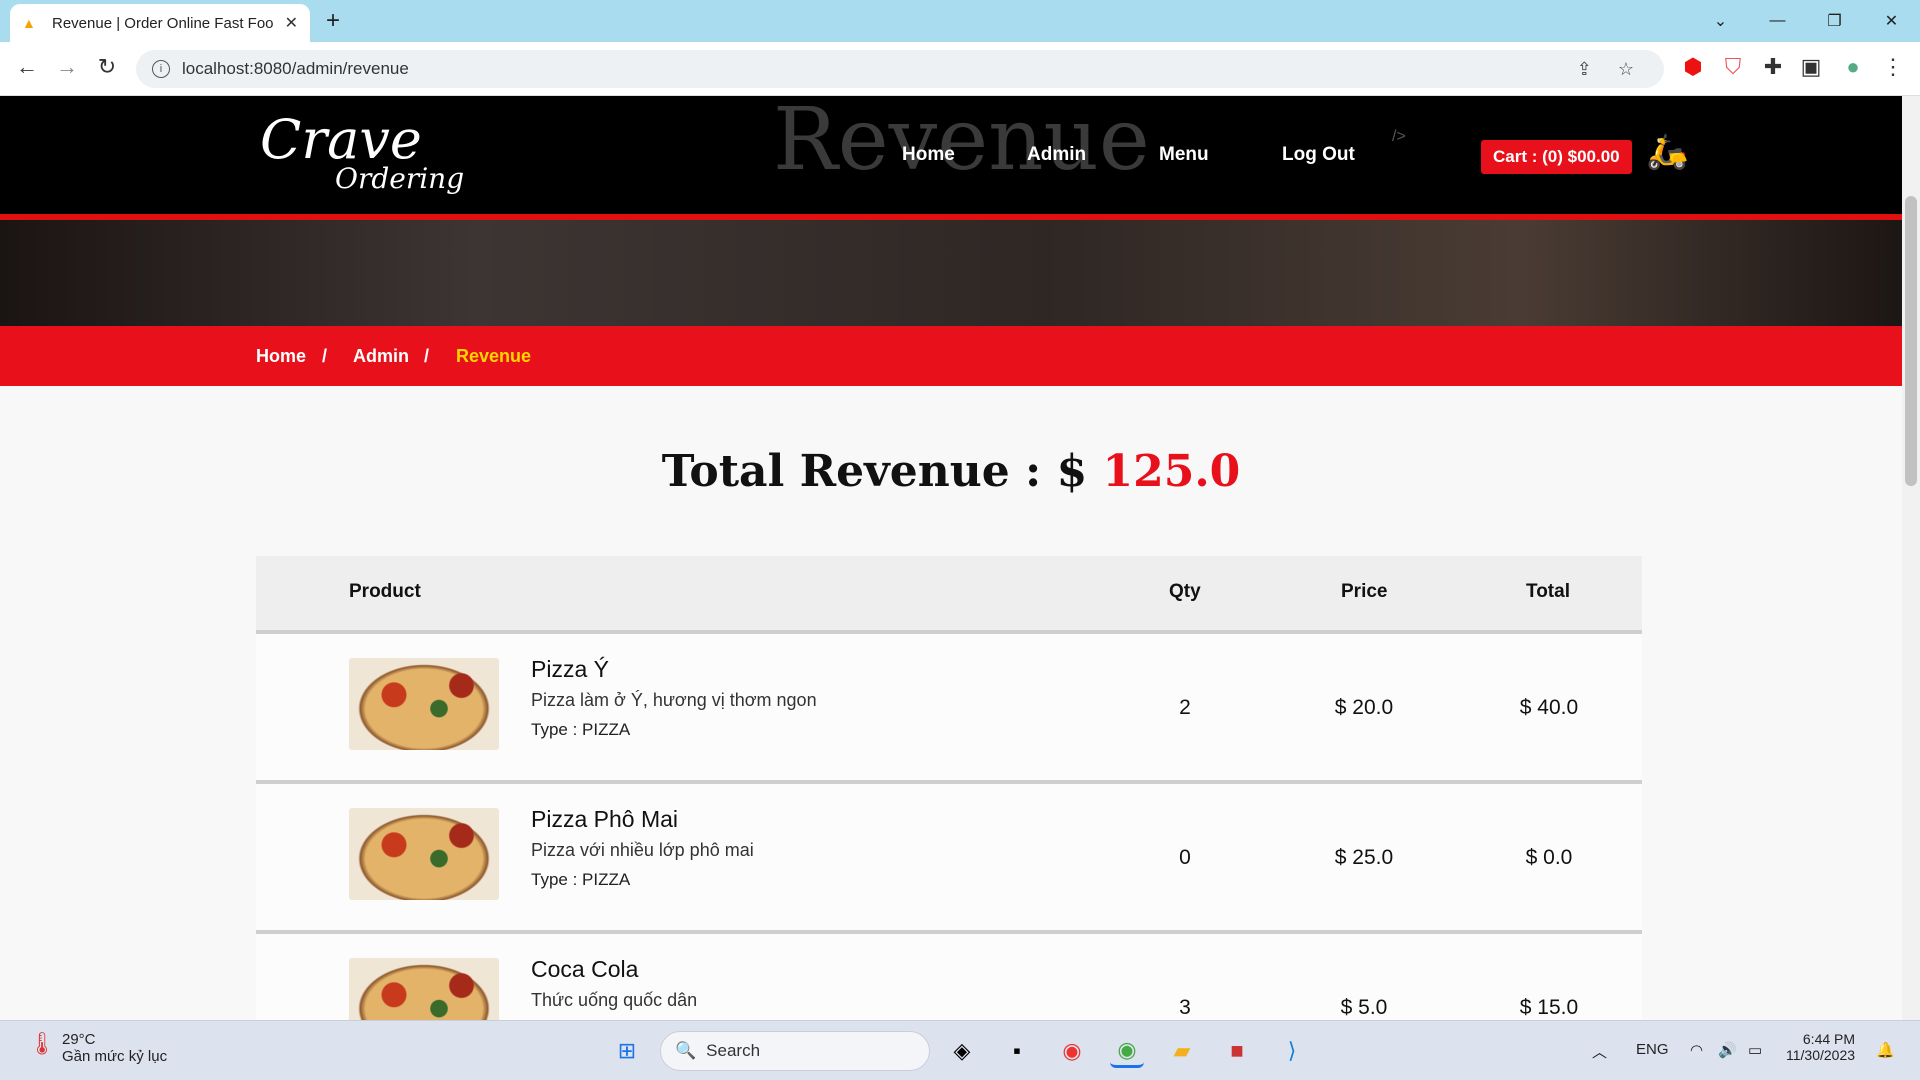 The height and width of the screenshot is (1080, 1920). What do you see at coordinates (295, 68) in the screenshot?
I see `url-text: localhost:8080/admin/revenue` at bounding box center [295, 68].